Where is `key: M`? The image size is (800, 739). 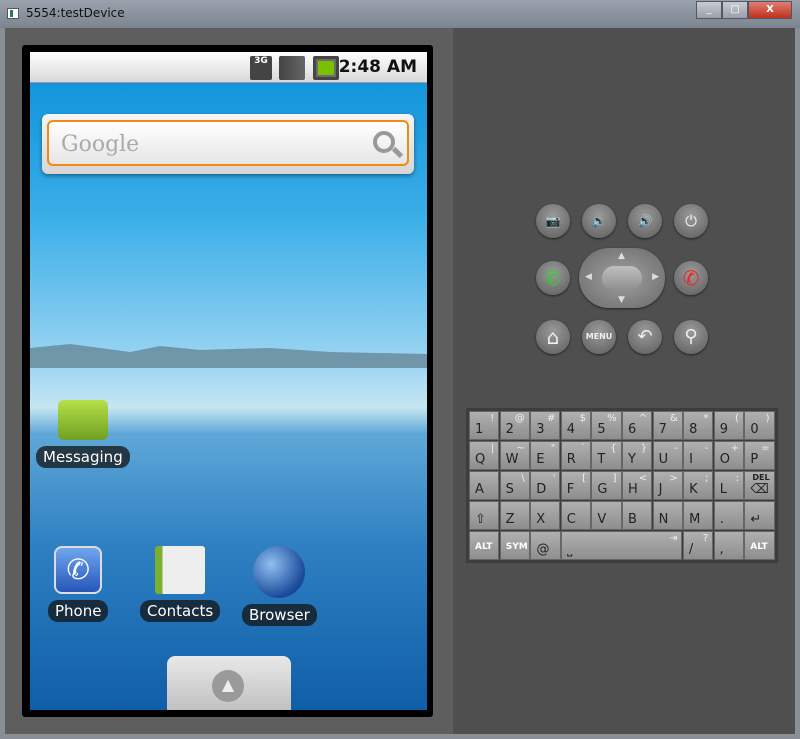
key: M is located at coordinates (698, 515).